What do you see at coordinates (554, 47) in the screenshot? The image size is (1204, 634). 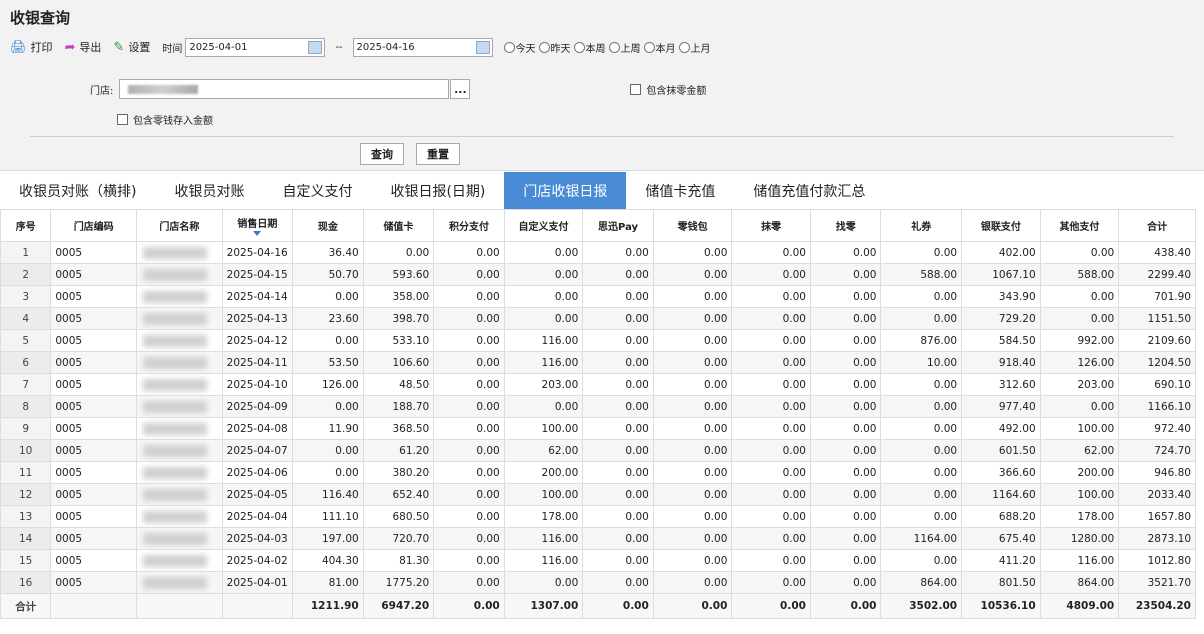 I see `quick-range-radio: 昨天` at bounding box center [554, 47].